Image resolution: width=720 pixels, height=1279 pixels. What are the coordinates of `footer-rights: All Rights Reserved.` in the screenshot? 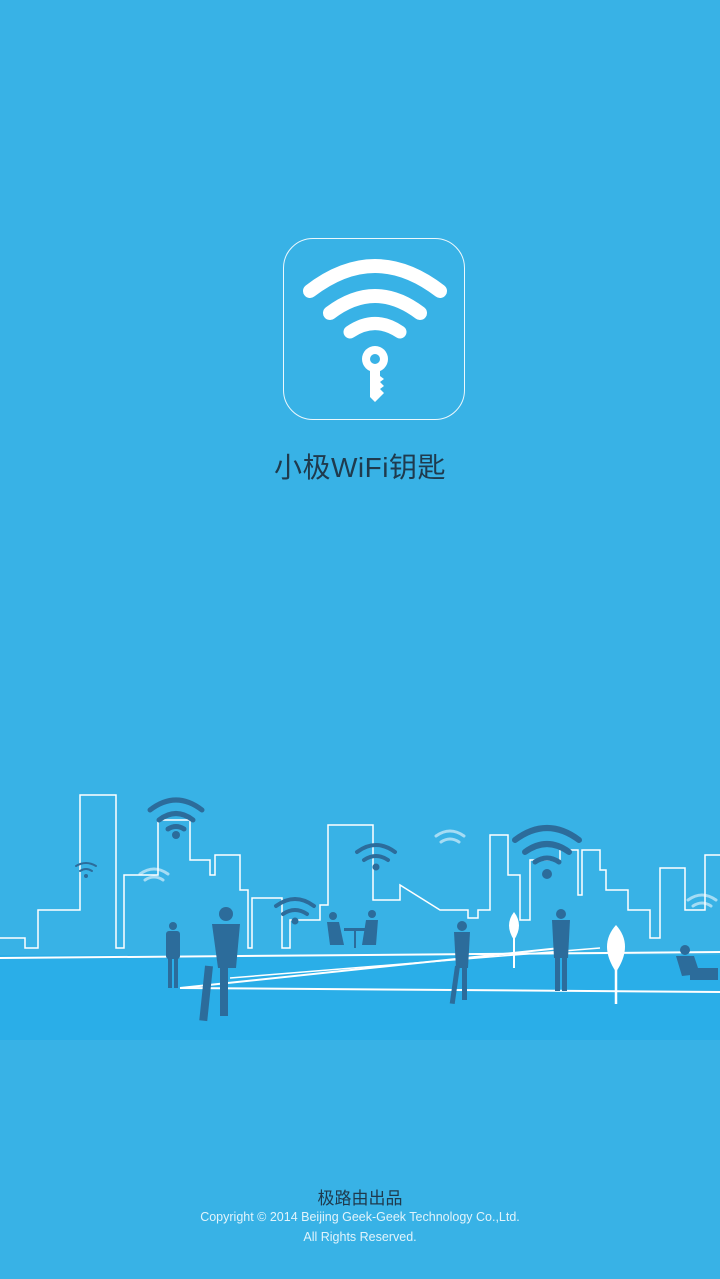 It's located at (360, 1237).